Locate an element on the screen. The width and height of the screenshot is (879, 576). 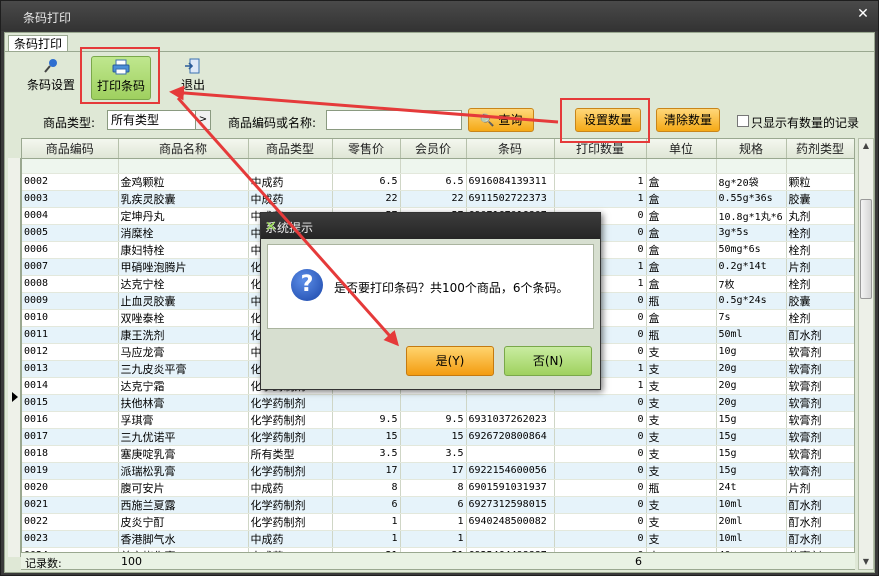
table-row: 0017 三九优诺平 化学药制剂 15 15 6926720800864 0 支 15g 软膏剂 is located at coordinates (438, 437).